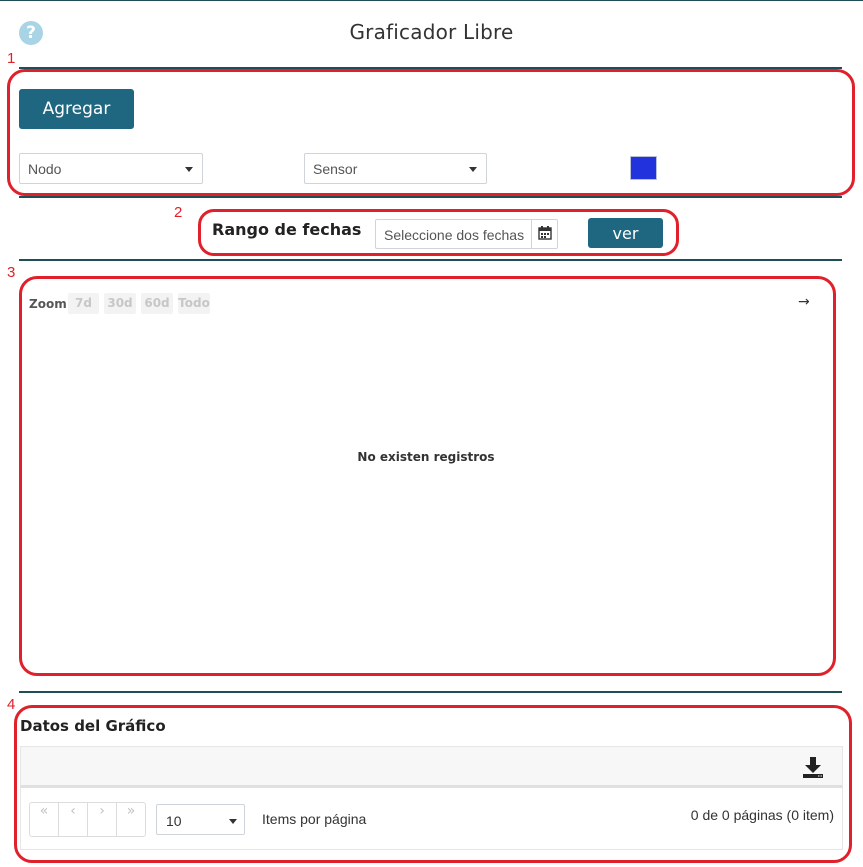  What do you see at coordinates (431, 767) in the screenshot?
I see `table-toolbar` at bounding box center [431, 767].